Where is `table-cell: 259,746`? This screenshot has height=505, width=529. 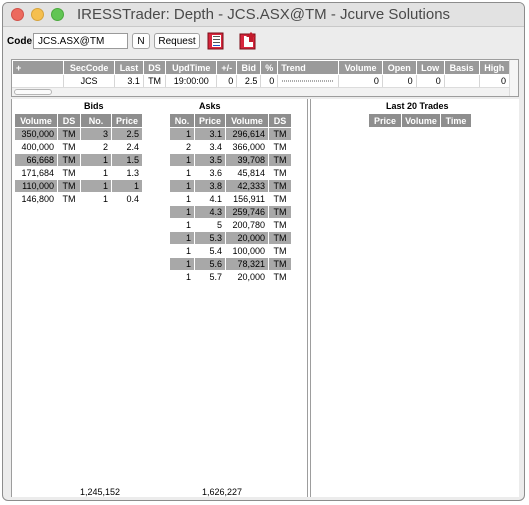 table-cell: 259,746 is located at coordinates (247, 212).